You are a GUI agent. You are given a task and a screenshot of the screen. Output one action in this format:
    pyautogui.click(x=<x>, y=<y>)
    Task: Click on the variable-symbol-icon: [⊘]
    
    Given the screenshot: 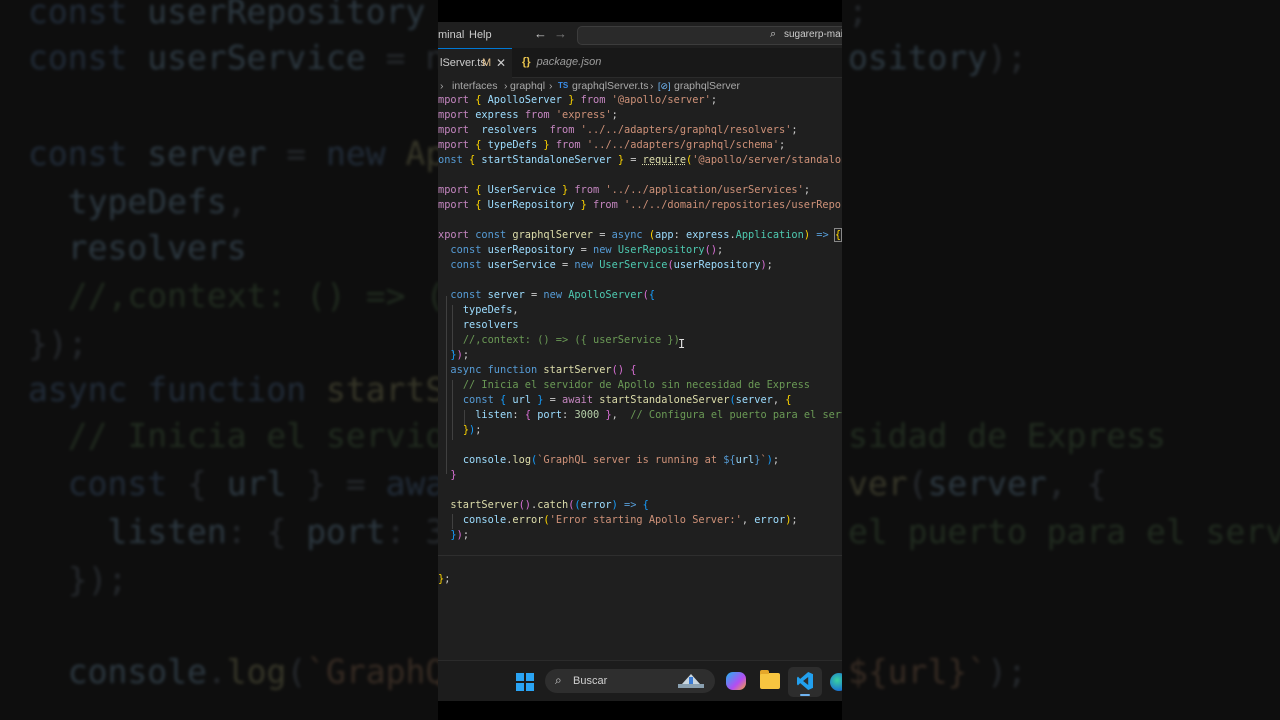 What is the action you would take?
    pyautogui.click(x=664, y=86)
    